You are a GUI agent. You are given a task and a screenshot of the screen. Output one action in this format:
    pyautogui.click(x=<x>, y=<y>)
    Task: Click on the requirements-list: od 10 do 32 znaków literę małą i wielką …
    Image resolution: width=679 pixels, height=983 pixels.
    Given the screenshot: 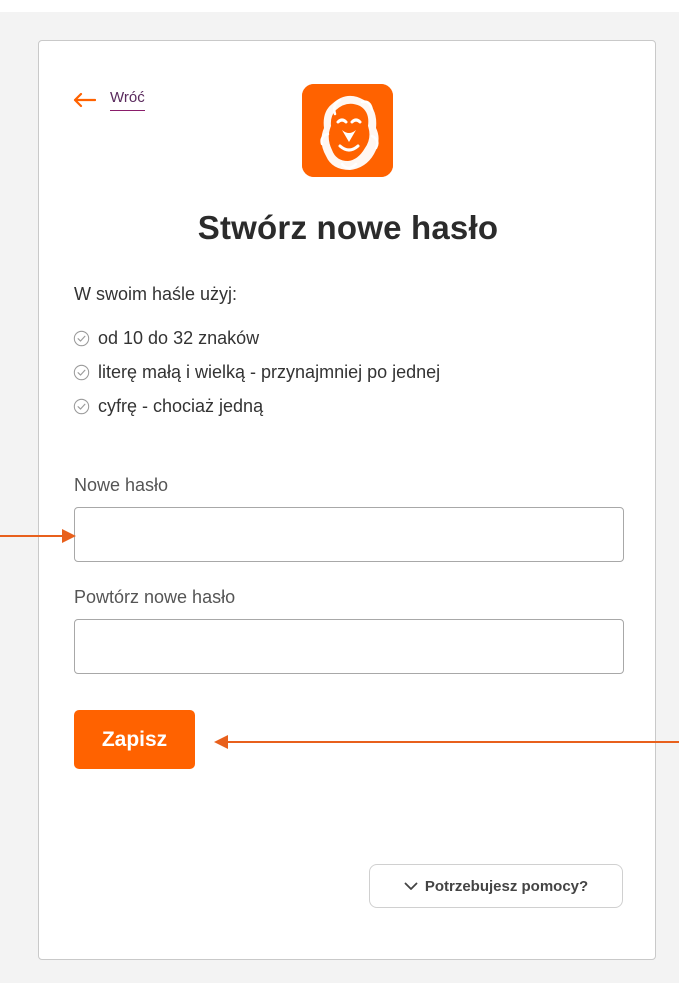 What is the action you would take?
    pyautogui.click(x=256, y=372)
    